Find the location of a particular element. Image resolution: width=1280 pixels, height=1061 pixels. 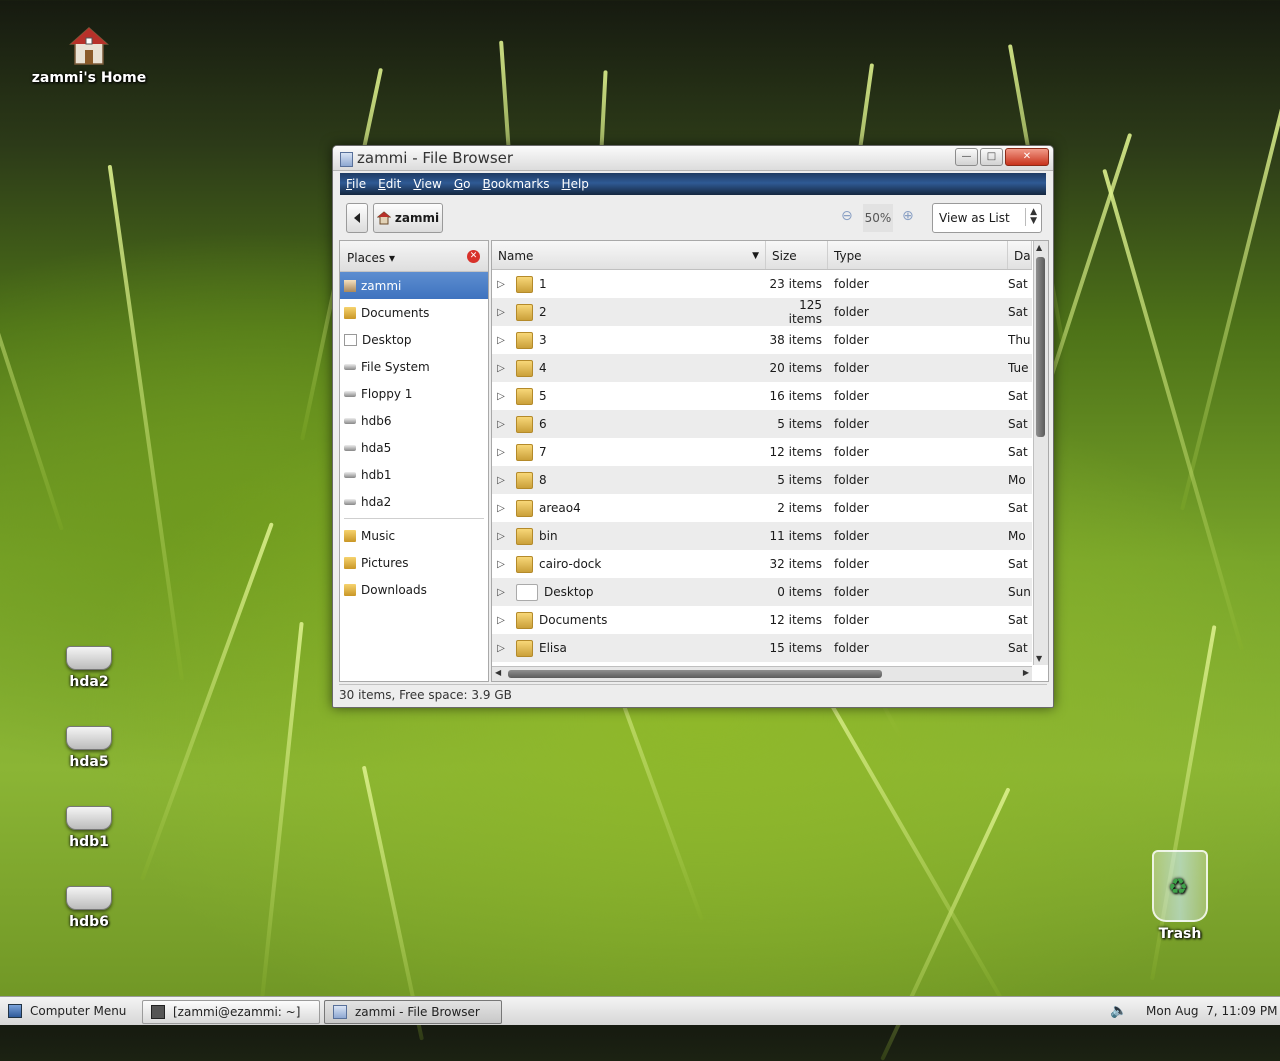

sidebar-item-hdb1: hdb1 is located at coordinates (414, 474).